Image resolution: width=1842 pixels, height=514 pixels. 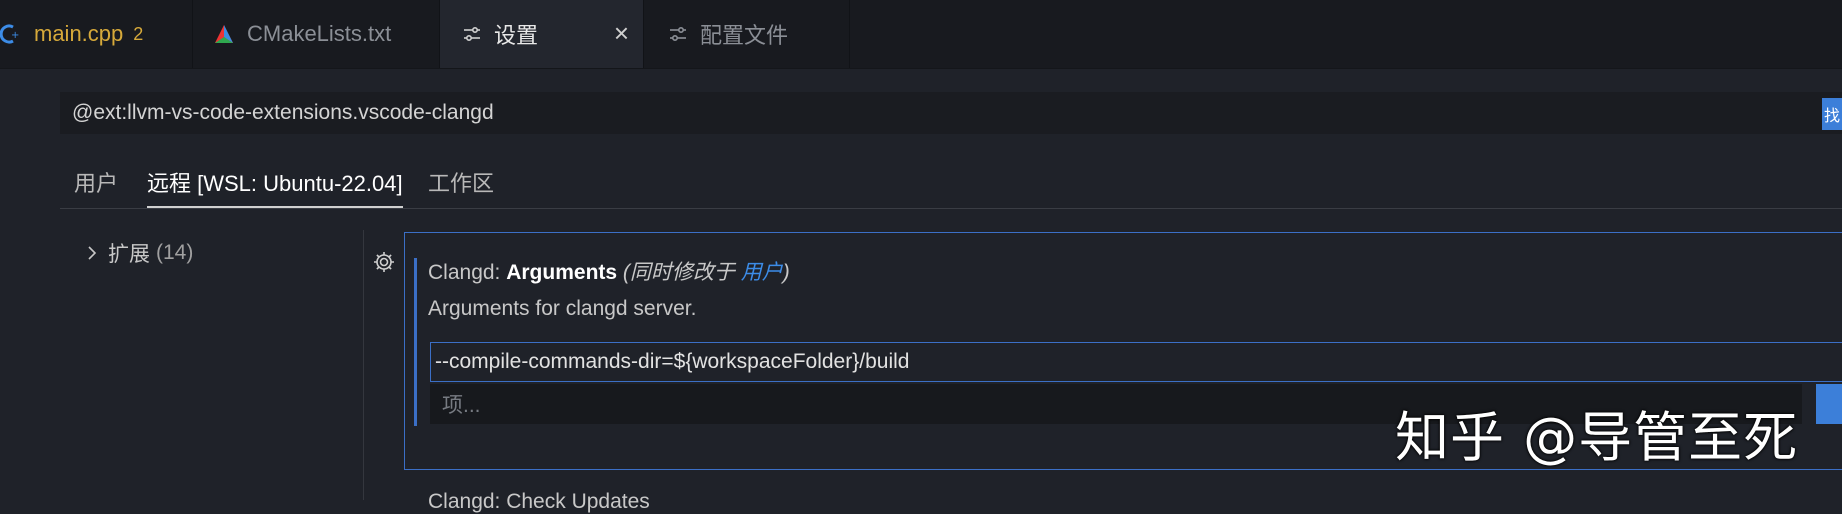 I want to click on settings-scope-tabs: 用户 远程 [WSL: Ubuntu-22.04] 工作区, so click(x=951, y=184).